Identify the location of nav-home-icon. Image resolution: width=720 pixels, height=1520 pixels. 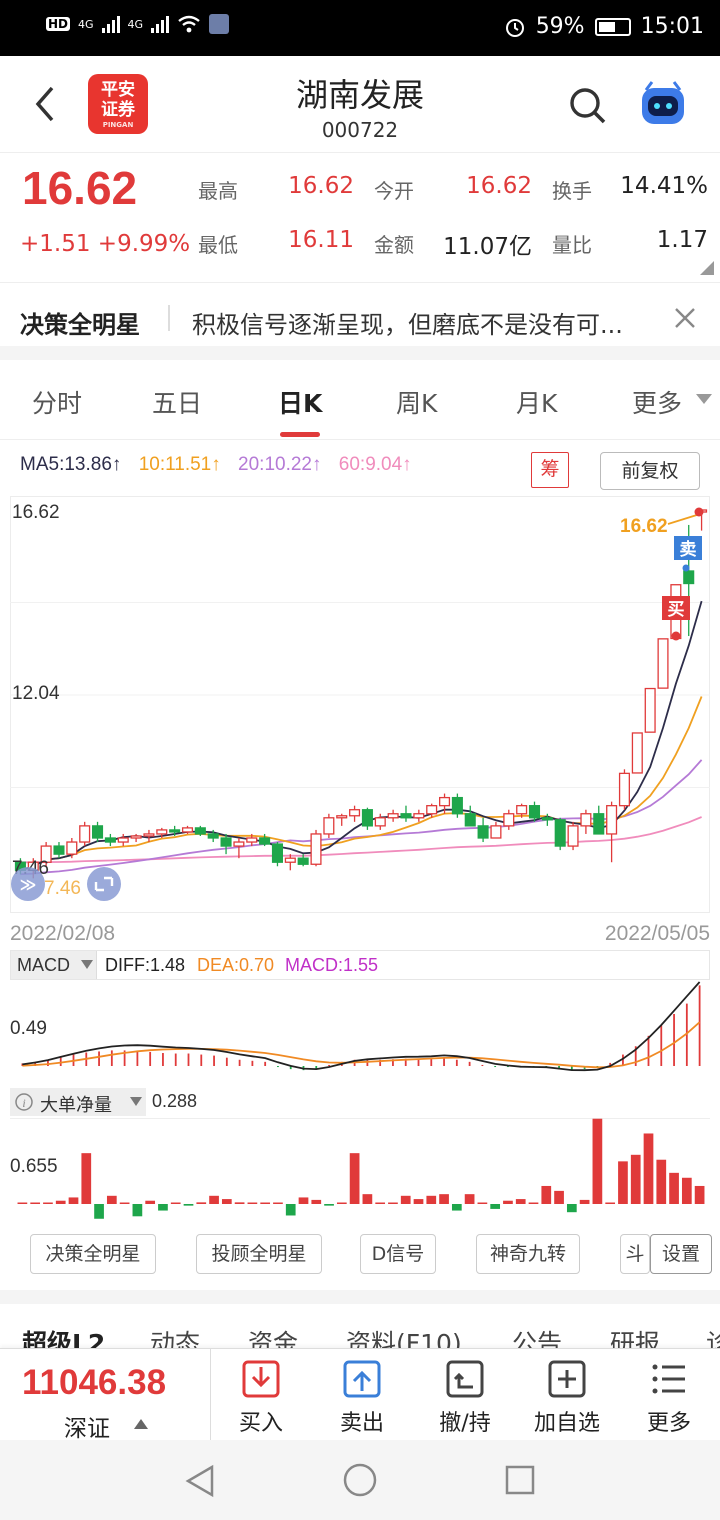
(360, 1480).